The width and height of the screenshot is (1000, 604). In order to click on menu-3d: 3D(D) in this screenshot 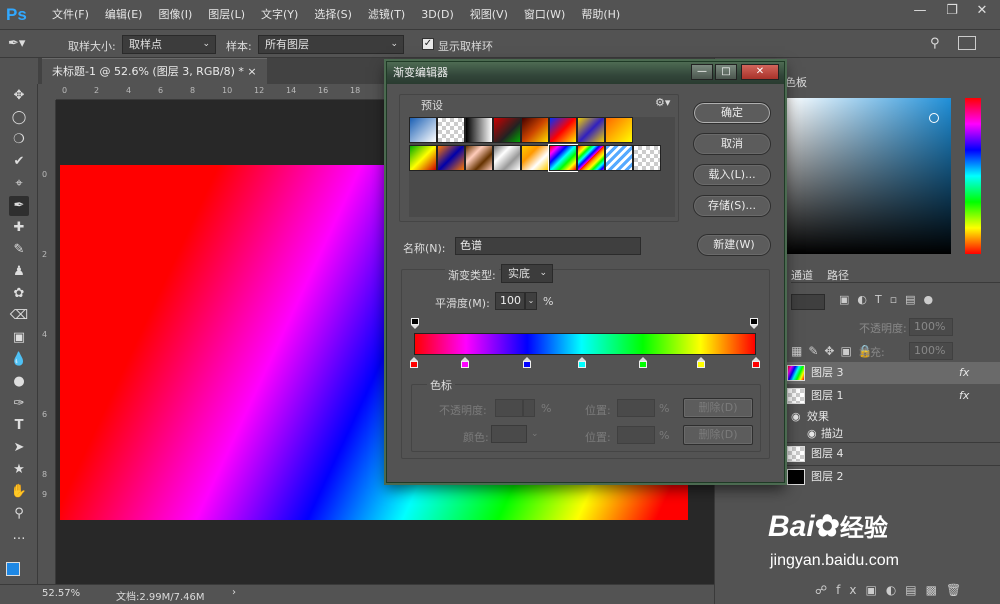, I will do `click(437, 15)`.